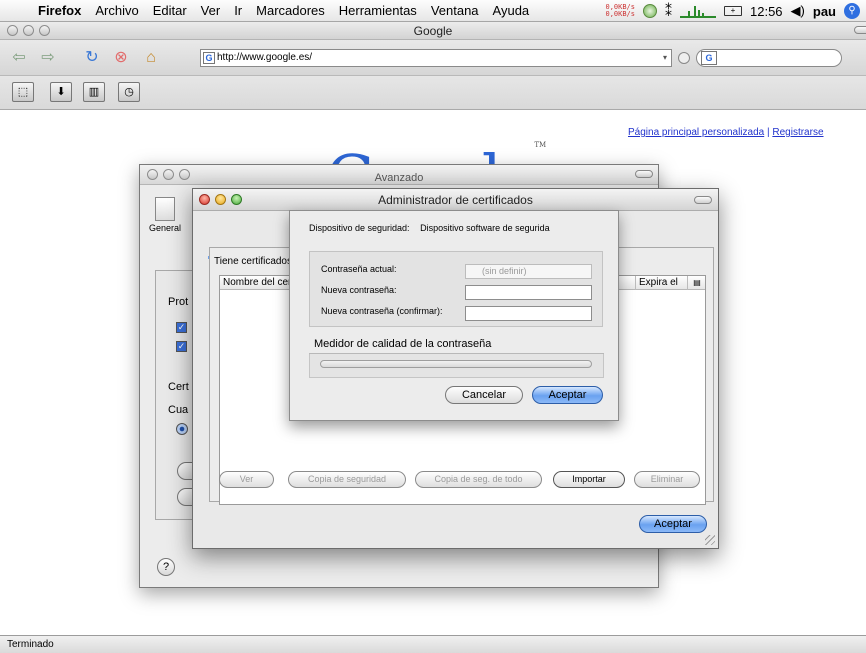  I want to click on certificates-label: Cert, so click(178, 387).